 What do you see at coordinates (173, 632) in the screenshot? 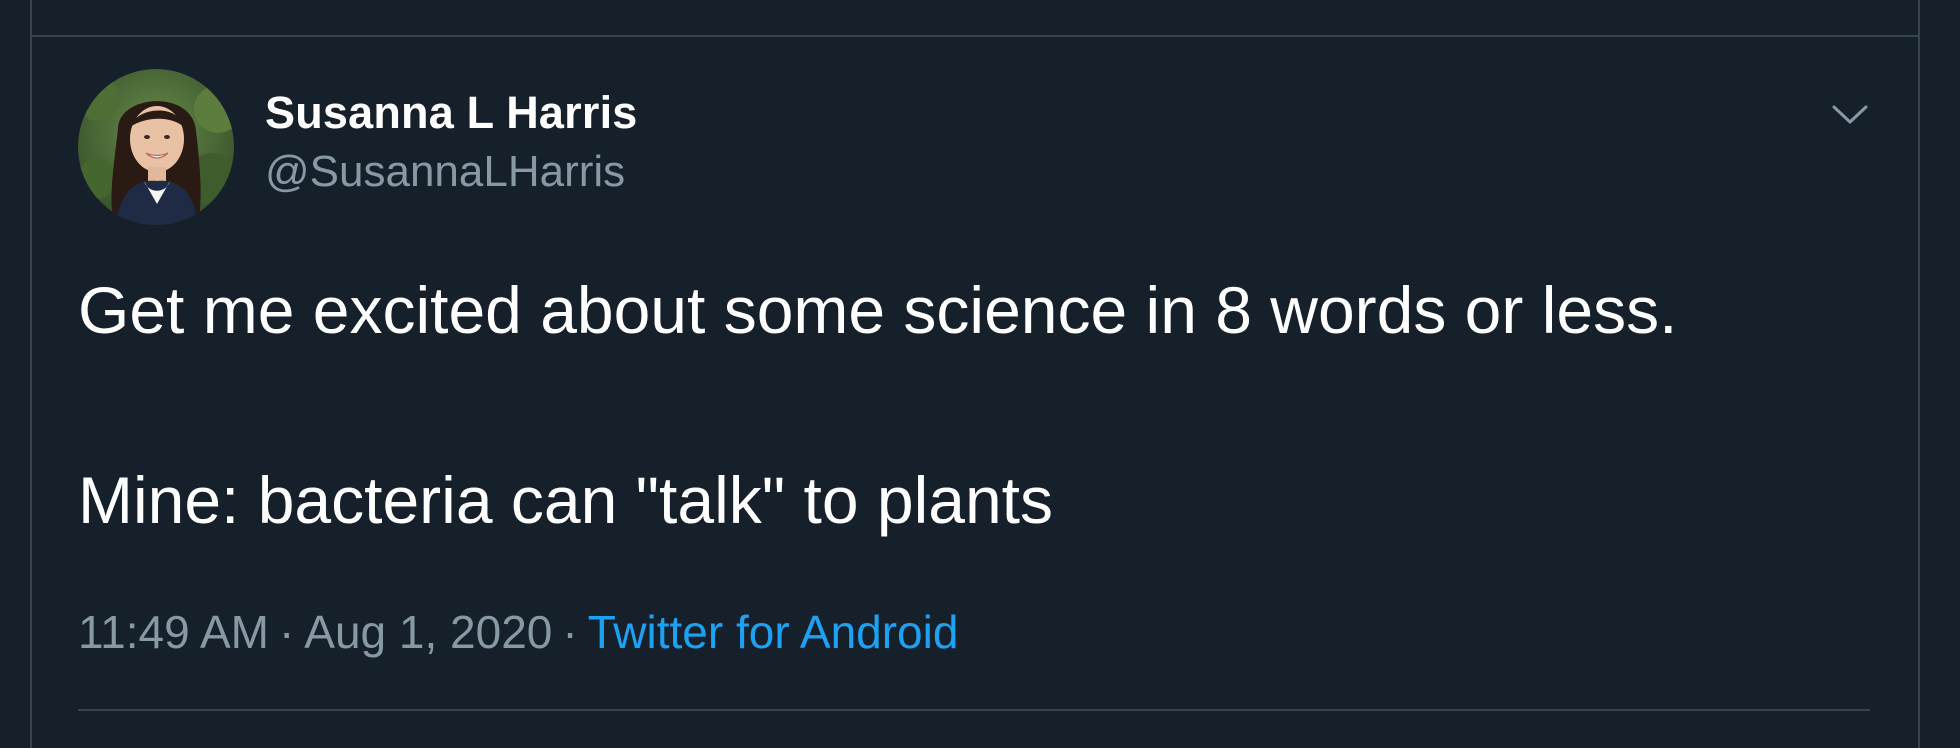
I see `tweet-time: 11:49 AM` at bounding box center [173, 632].